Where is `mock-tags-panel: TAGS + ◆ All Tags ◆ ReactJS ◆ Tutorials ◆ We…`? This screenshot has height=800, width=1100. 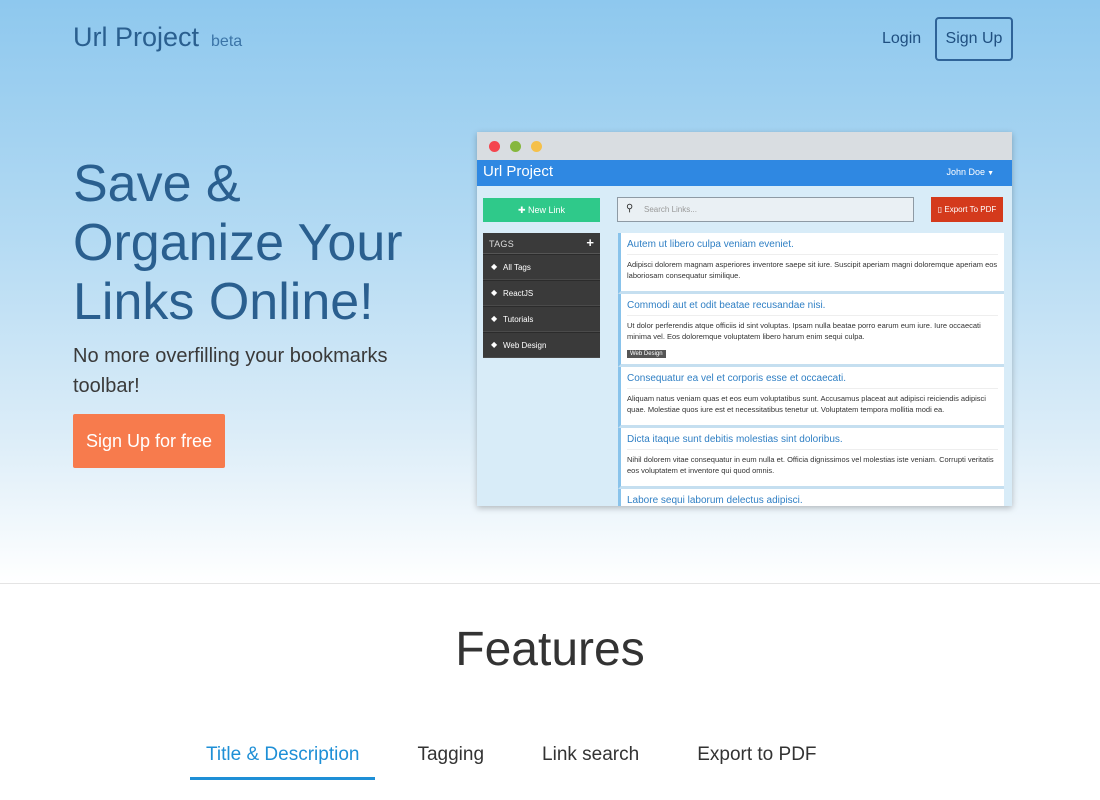
mock-tags-panel: TAGS + ◆ All Tags ◆ ReactJS ◆ Tutorials ◆ We… is located at coordinates (541, 295).